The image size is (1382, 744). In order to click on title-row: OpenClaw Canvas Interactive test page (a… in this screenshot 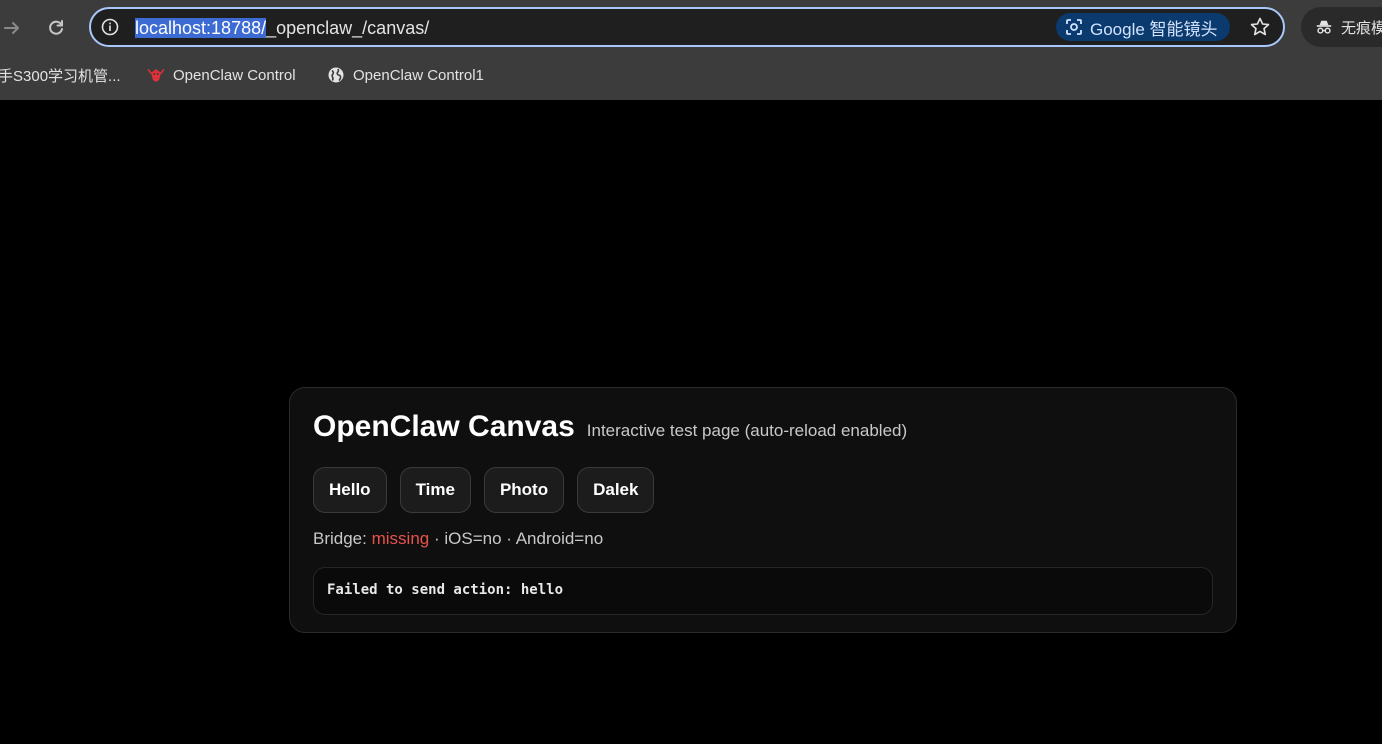, I will do `click(610, 427)`.